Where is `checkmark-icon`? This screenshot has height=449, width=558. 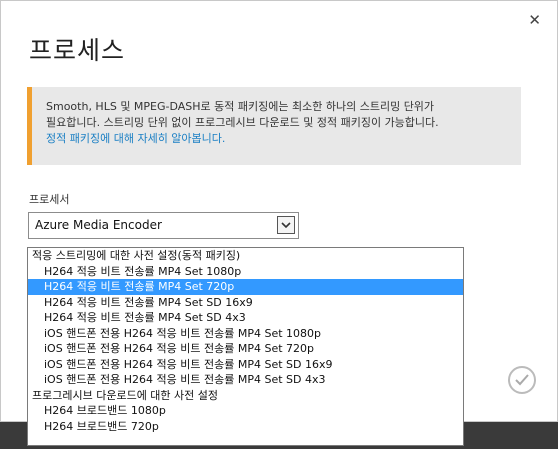
checkmark-icon is located at coordinates (522, 380).